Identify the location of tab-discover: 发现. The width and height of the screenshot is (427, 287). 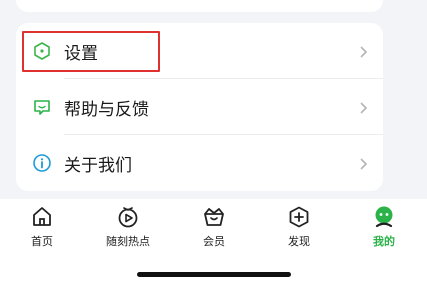
(299, 230).